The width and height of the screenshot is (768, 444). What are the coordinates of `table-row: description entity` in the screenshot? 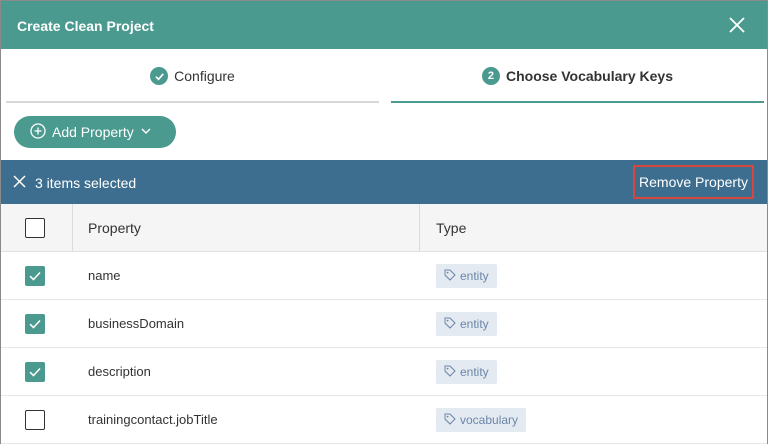 It's located at (384, 372).